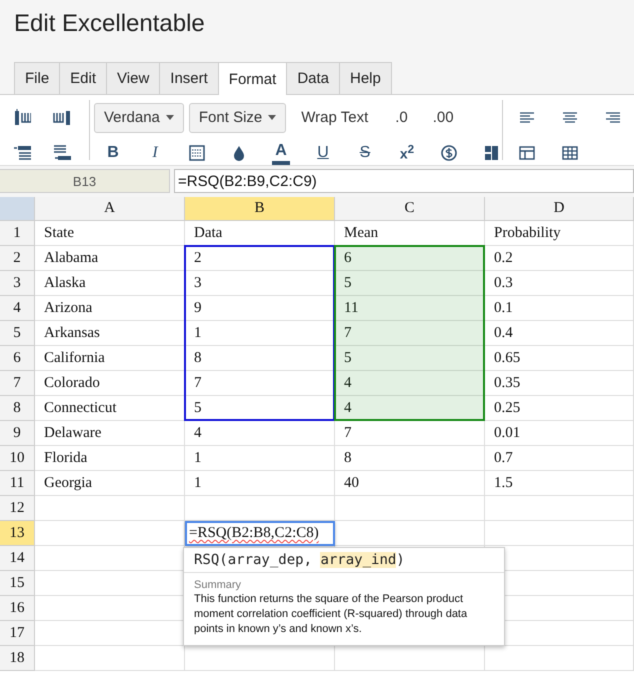 The height and width of the screenshot is (674, 634). I want to click on menu-tab: Edit, so click(82, 78).